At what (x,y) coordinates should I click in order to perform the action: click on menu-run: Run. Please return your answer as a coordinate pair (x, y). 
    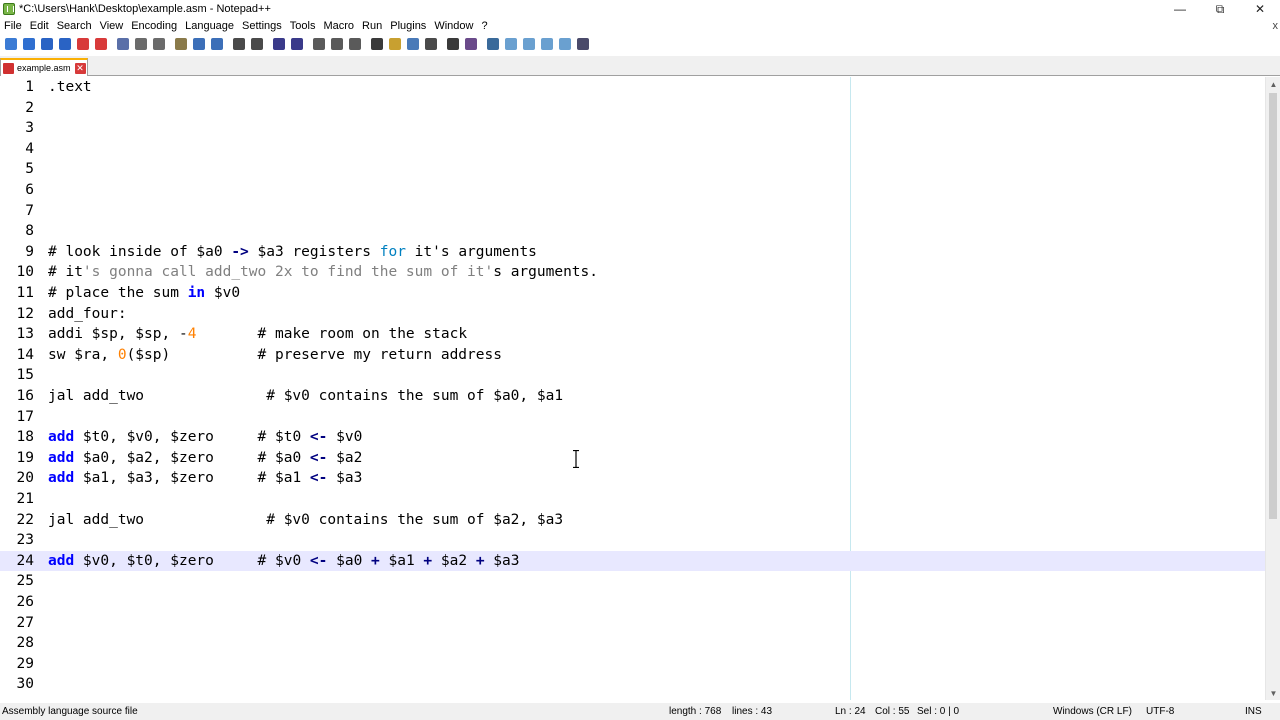
    Looking at the image, I should click on (372, 26).